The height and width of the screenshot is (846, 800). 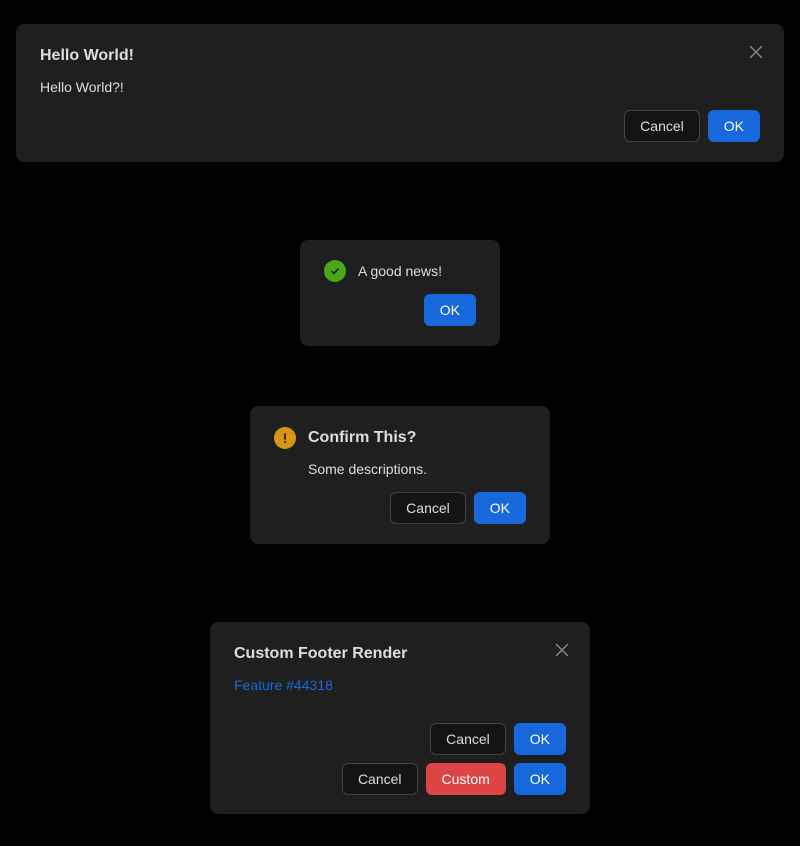 What do you see at coordinates (368, 469) in the screenshot?
I see `modal-content: Some descriptions.` at bounding box center [368, 469].